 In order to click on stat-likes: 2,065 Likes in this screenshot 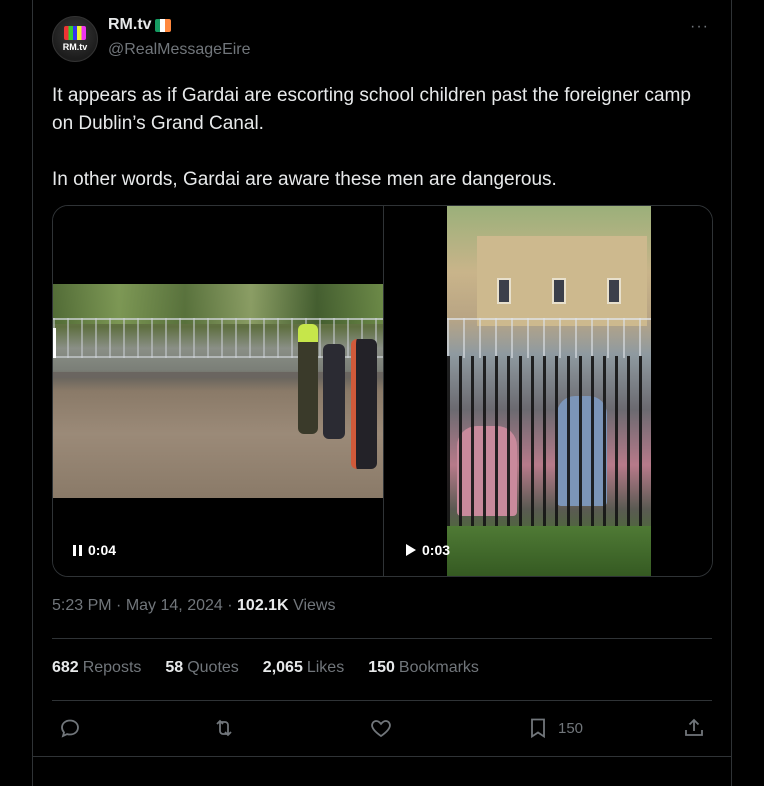, I will do `click(303, 668)`.